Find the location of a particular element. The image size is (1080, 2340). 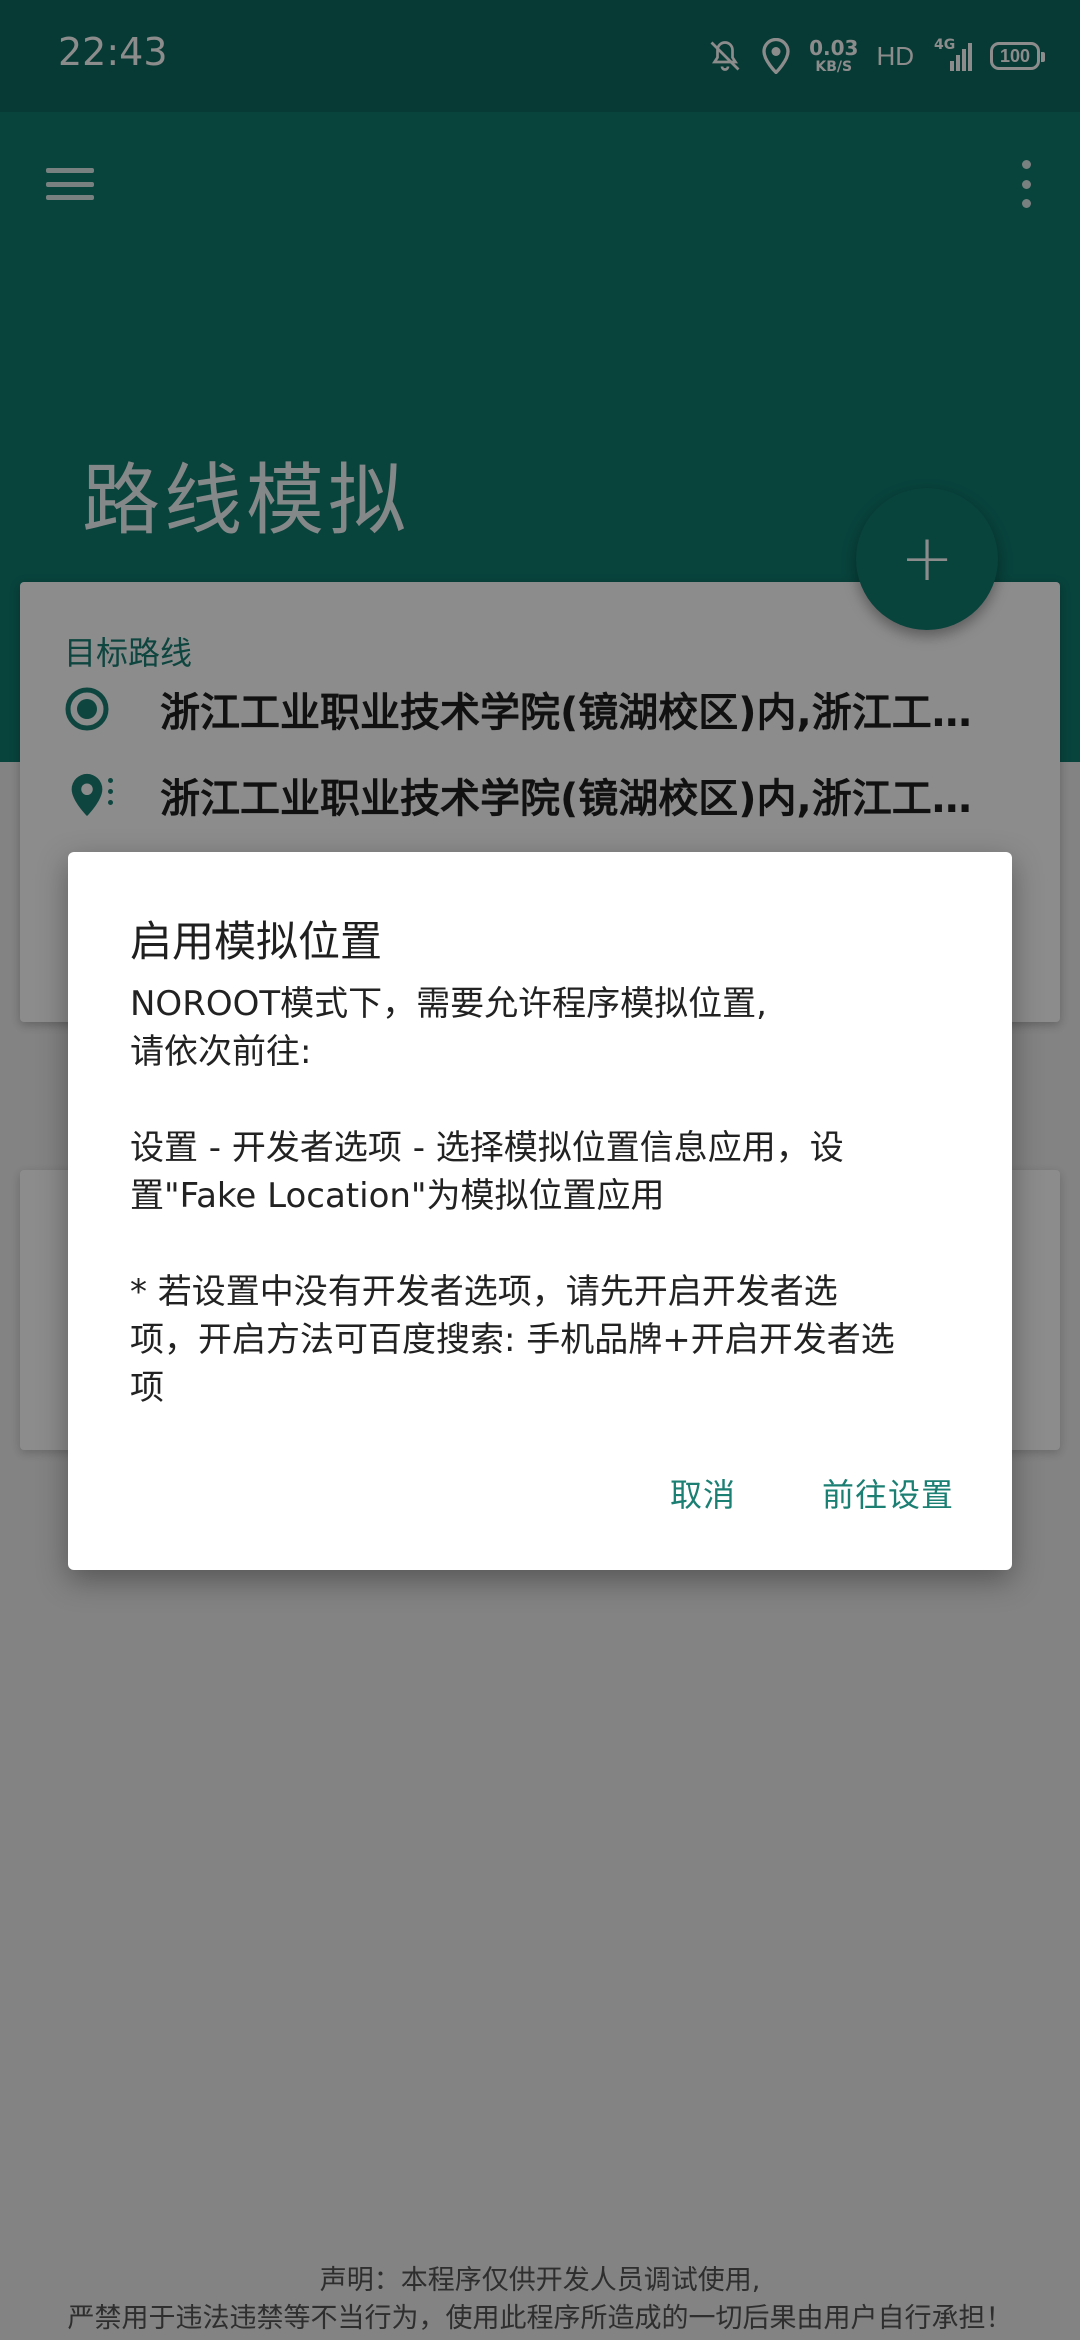

cancel-button: 取消 is located at coordinates (703, 1493).